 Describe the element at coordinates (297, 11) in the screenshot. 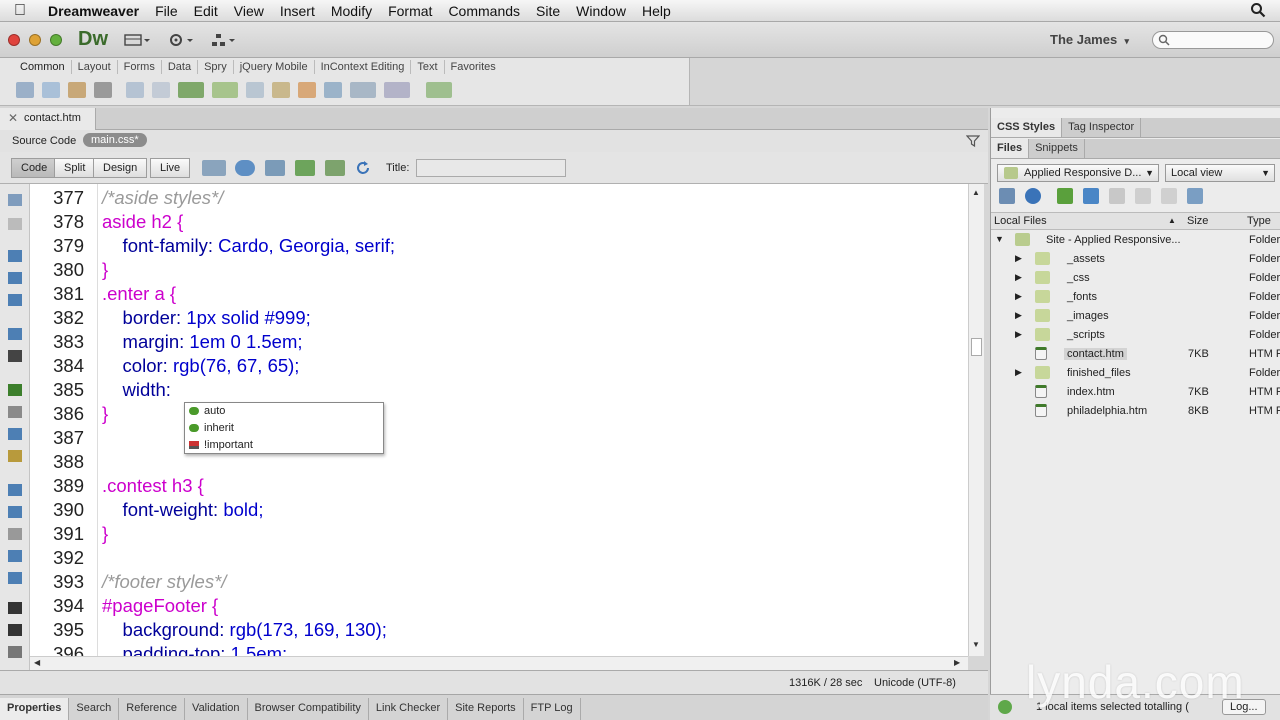

I see `menu-insert: Insert` at that location.